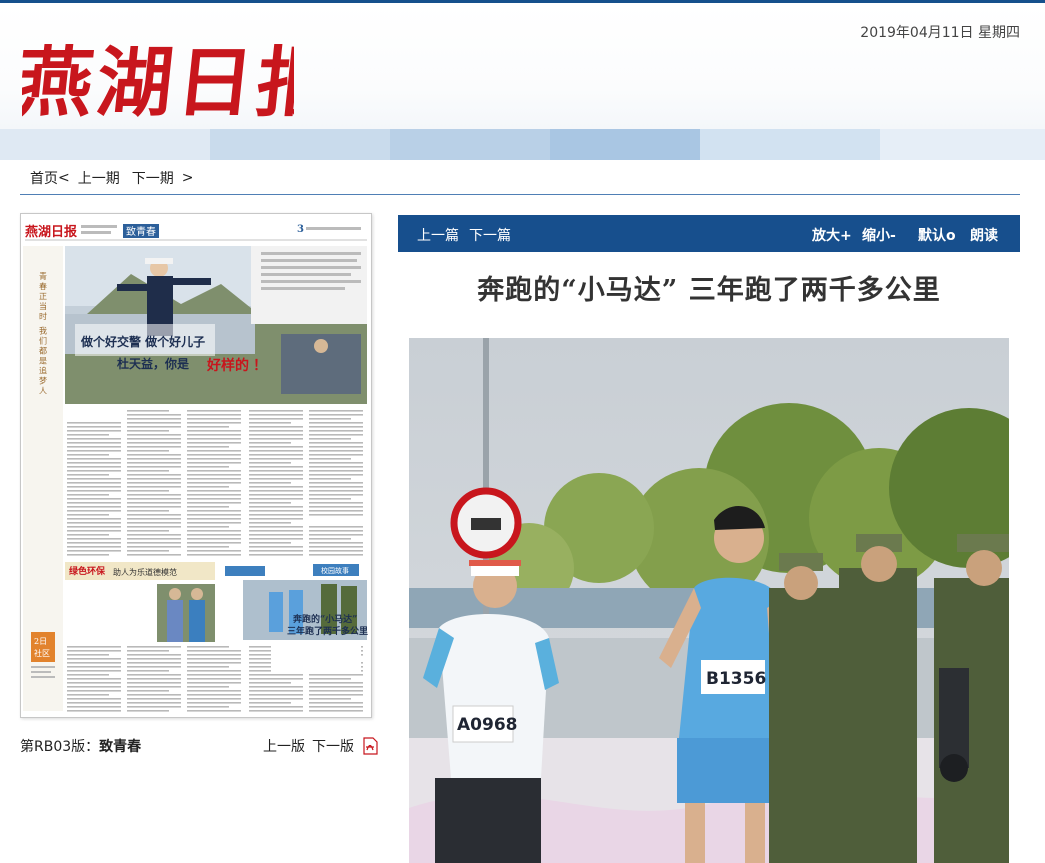  Describe the element at coordinates (879, 235) in the screenshot. I see `zoom-out-button: 缩小-` at that location.